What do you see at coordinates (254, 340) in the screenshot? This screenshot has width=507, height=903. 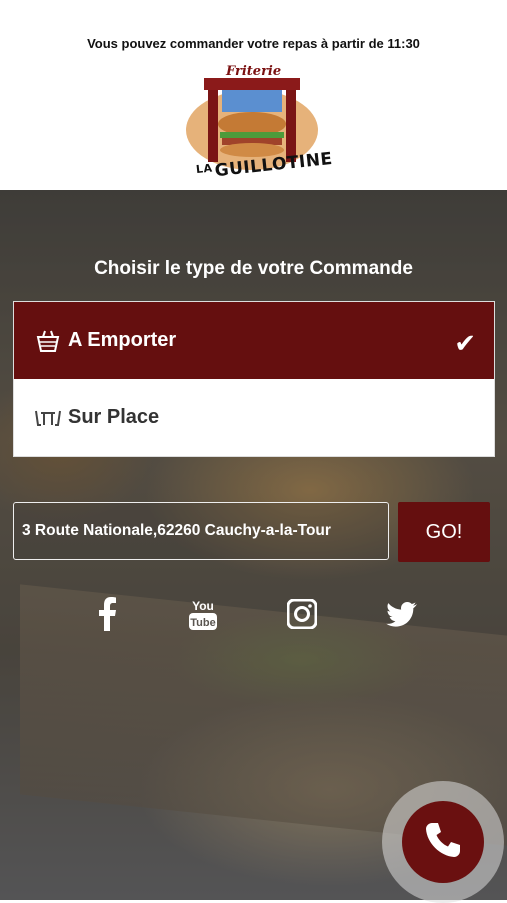 I see `option-a-emporter: A Emporter ✔` at bounding box center [254, 340].